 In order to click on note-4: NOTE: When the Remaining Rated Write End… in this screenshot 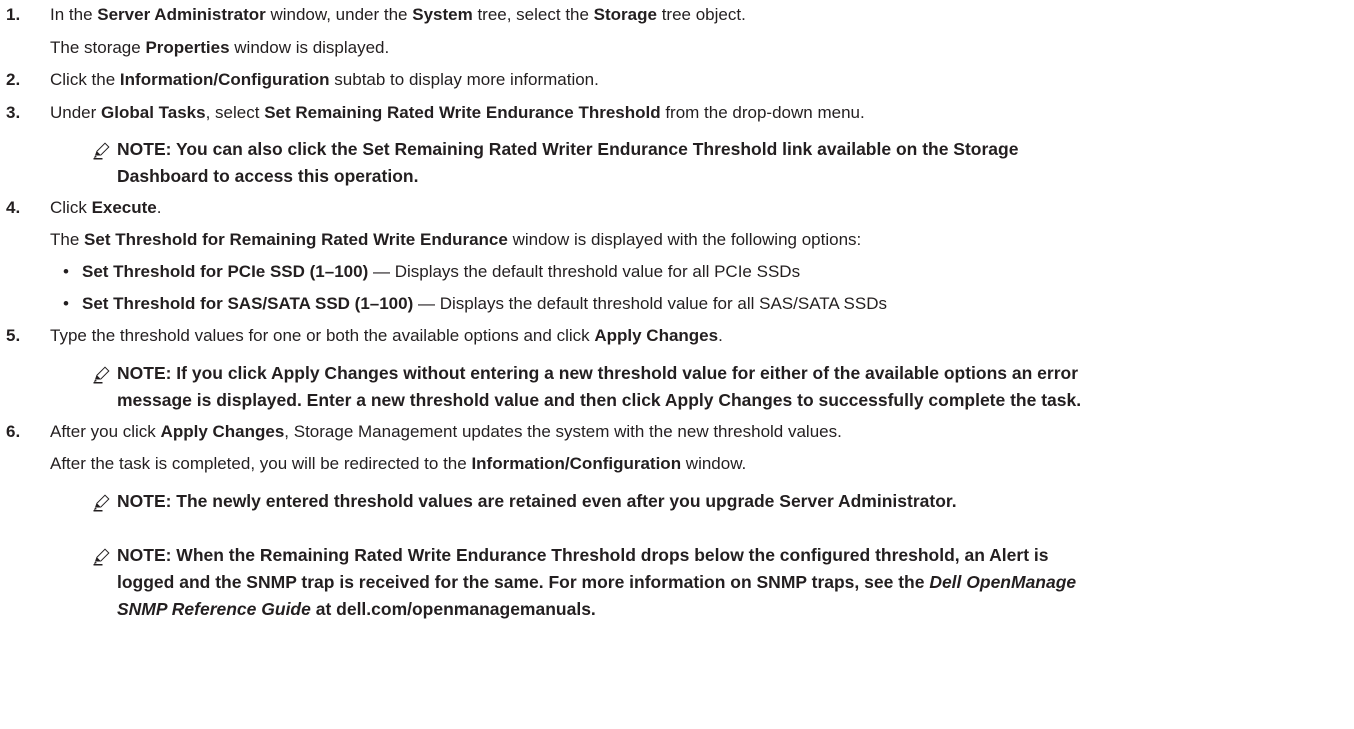, I will do `click(597, 582)`.